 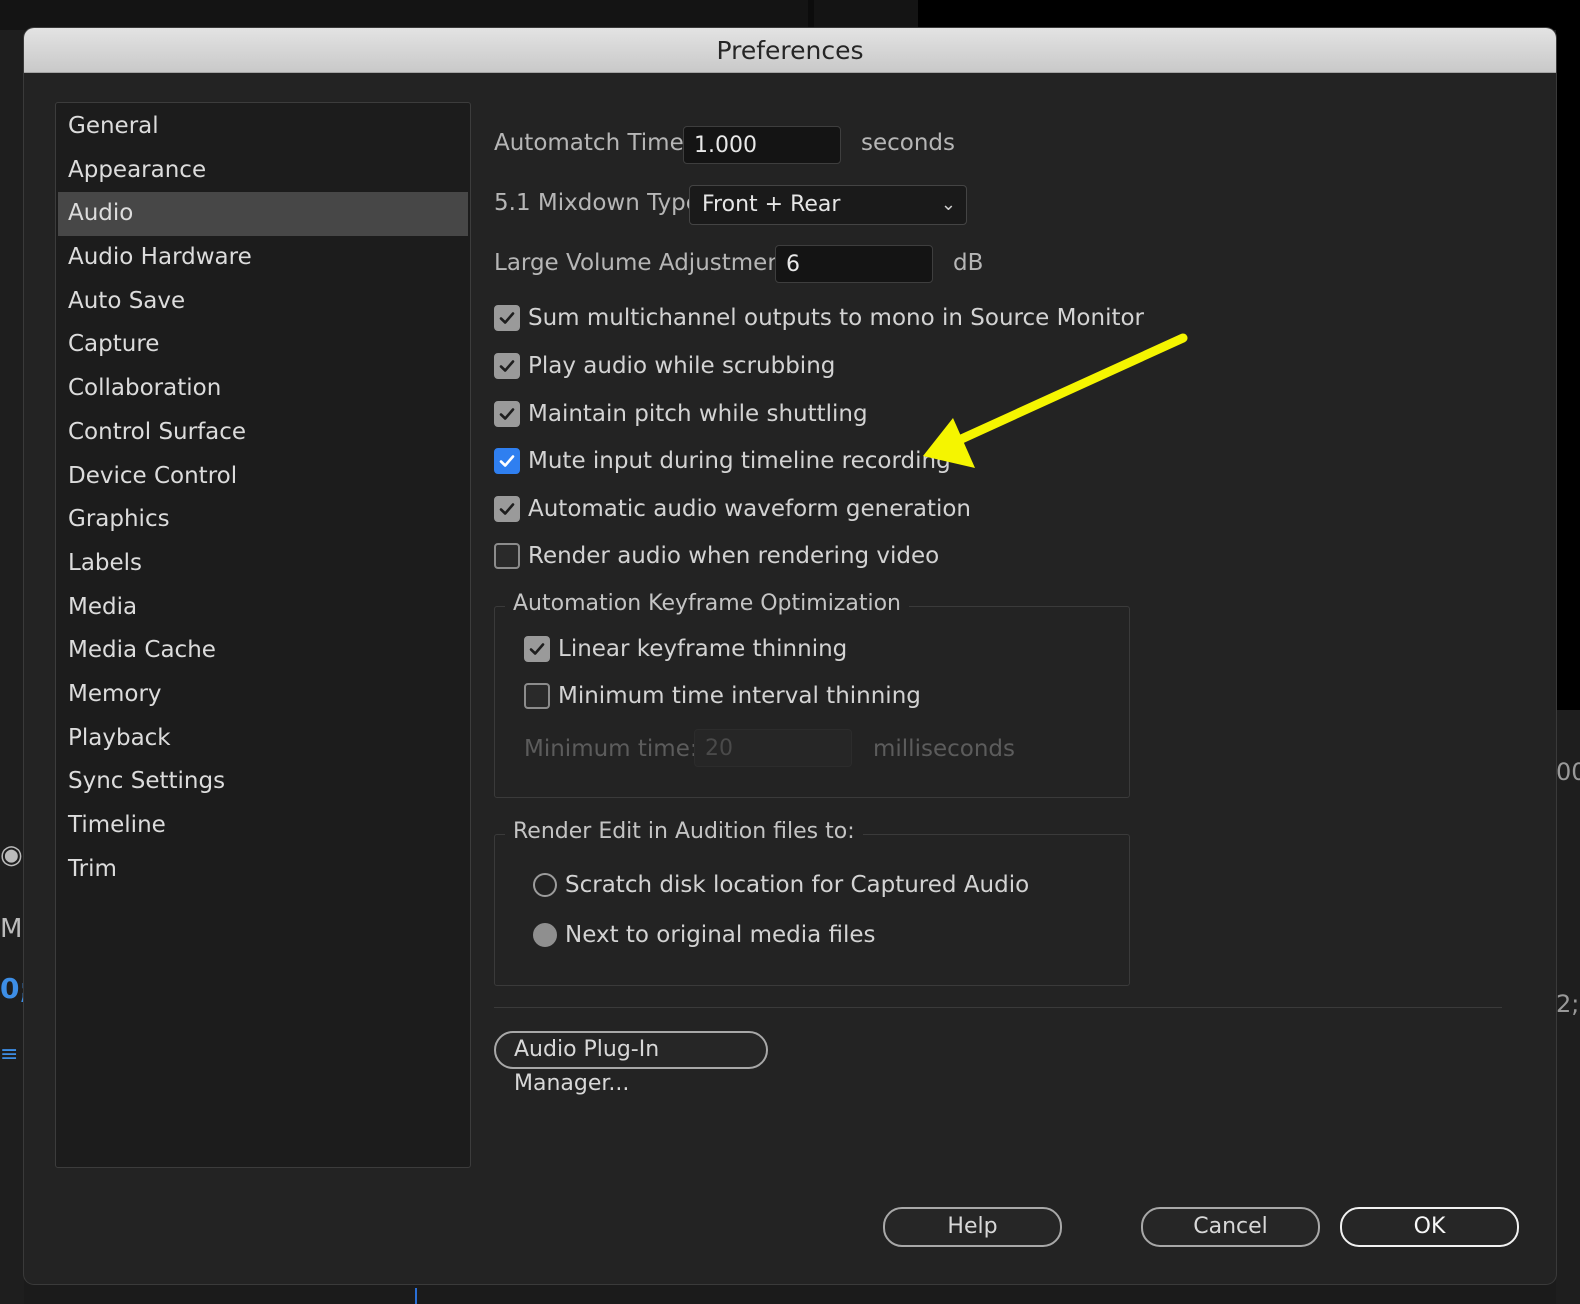 What do you see at coordinates (948, 204) in the screenshot?
I see `chevron-down-icon: ⌄` at bounding box center [948, 204].